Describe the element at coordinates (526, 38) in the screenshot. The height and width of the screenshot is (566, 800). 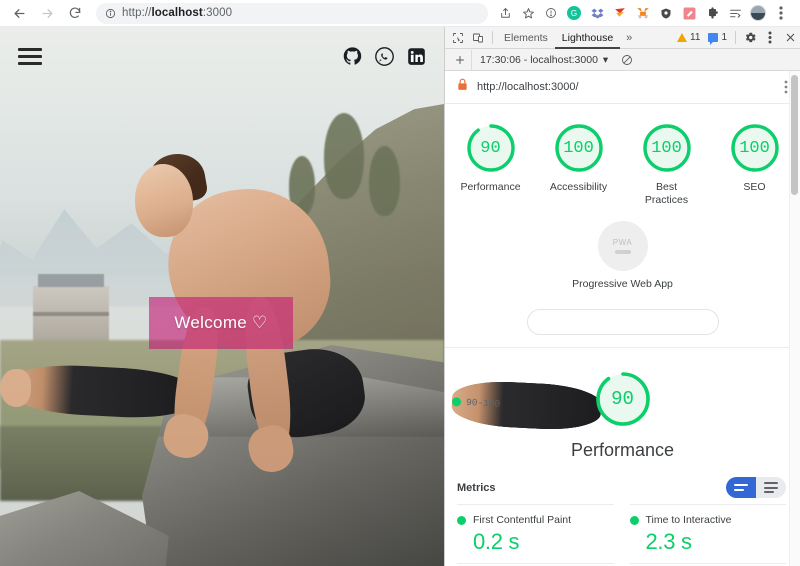
I see `tab-elements: Elements` at that location.